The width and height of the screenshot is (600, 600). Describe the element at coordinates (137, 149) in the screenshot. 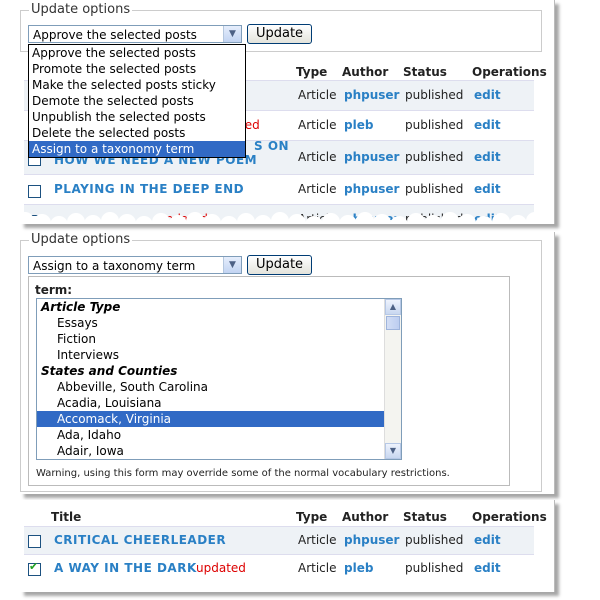

I see `dropdown-option: Assign to a taxonomy term` at that location.